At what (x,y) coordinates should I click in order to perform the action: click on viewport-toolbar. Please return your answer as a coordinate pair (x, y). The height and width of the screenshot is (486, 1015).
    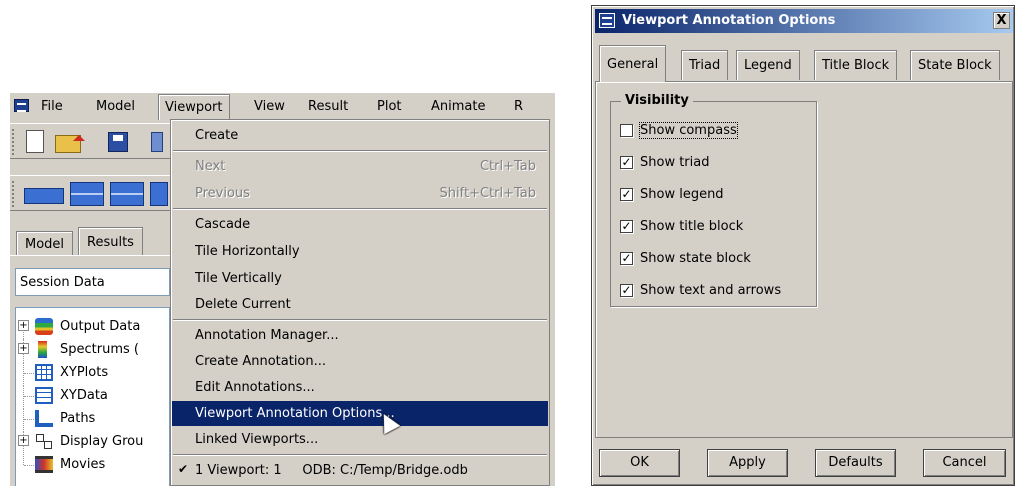
    Looking at the image, I should click on (90, 193).